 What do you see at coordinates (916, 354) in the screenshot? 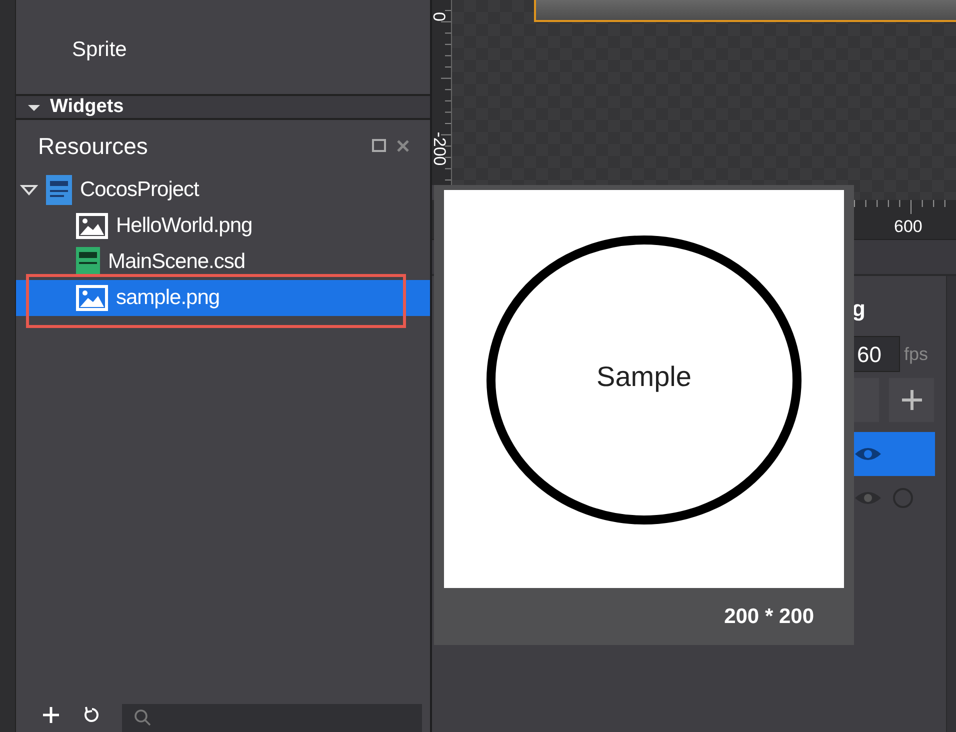
I see `unit-label: fps` at bounding box center [916, 354].